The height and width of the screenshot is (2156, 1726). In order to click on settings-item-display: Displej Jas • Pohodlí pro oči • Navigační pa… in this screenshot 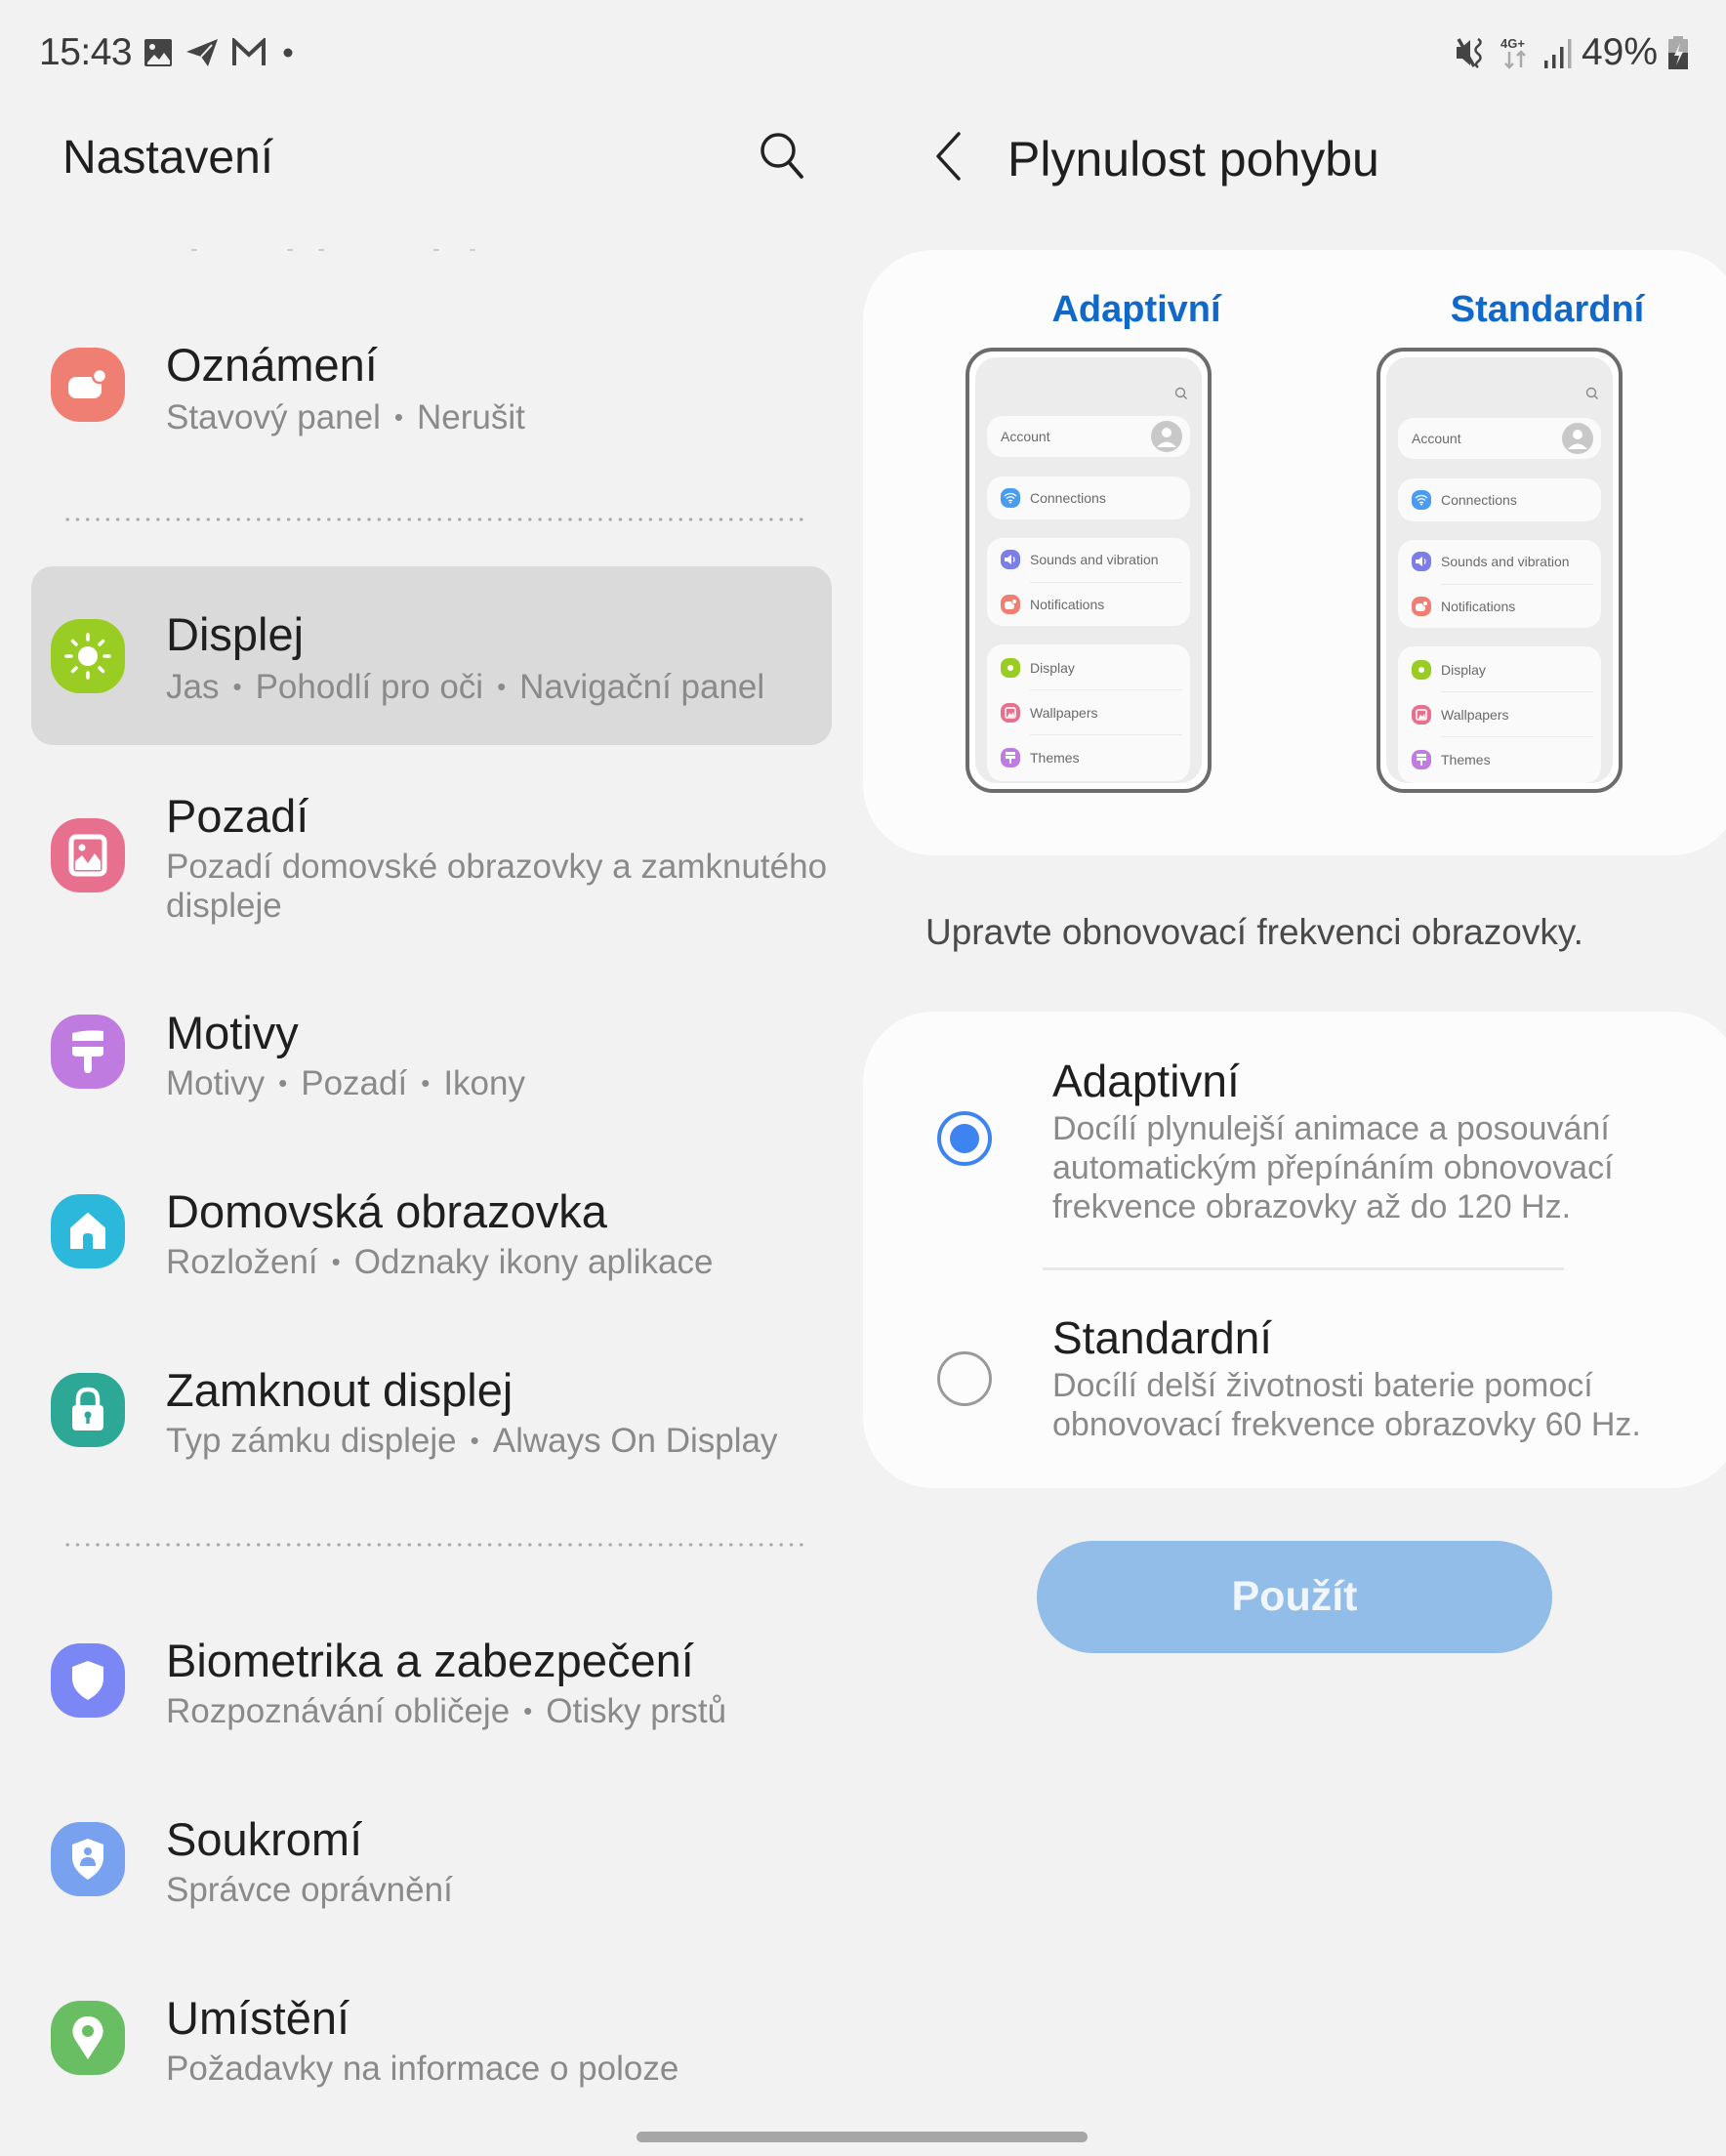, I will do `click(431, 656)`.